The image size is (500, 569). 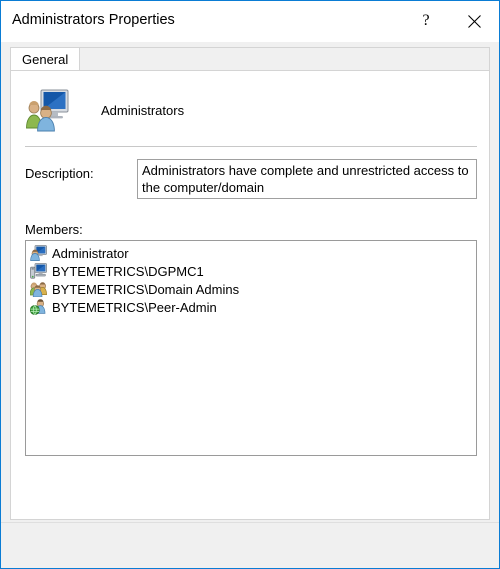 I want to click on member-name: BYTEMETRICS\Peer-Admin, so click(x=134, y=307).